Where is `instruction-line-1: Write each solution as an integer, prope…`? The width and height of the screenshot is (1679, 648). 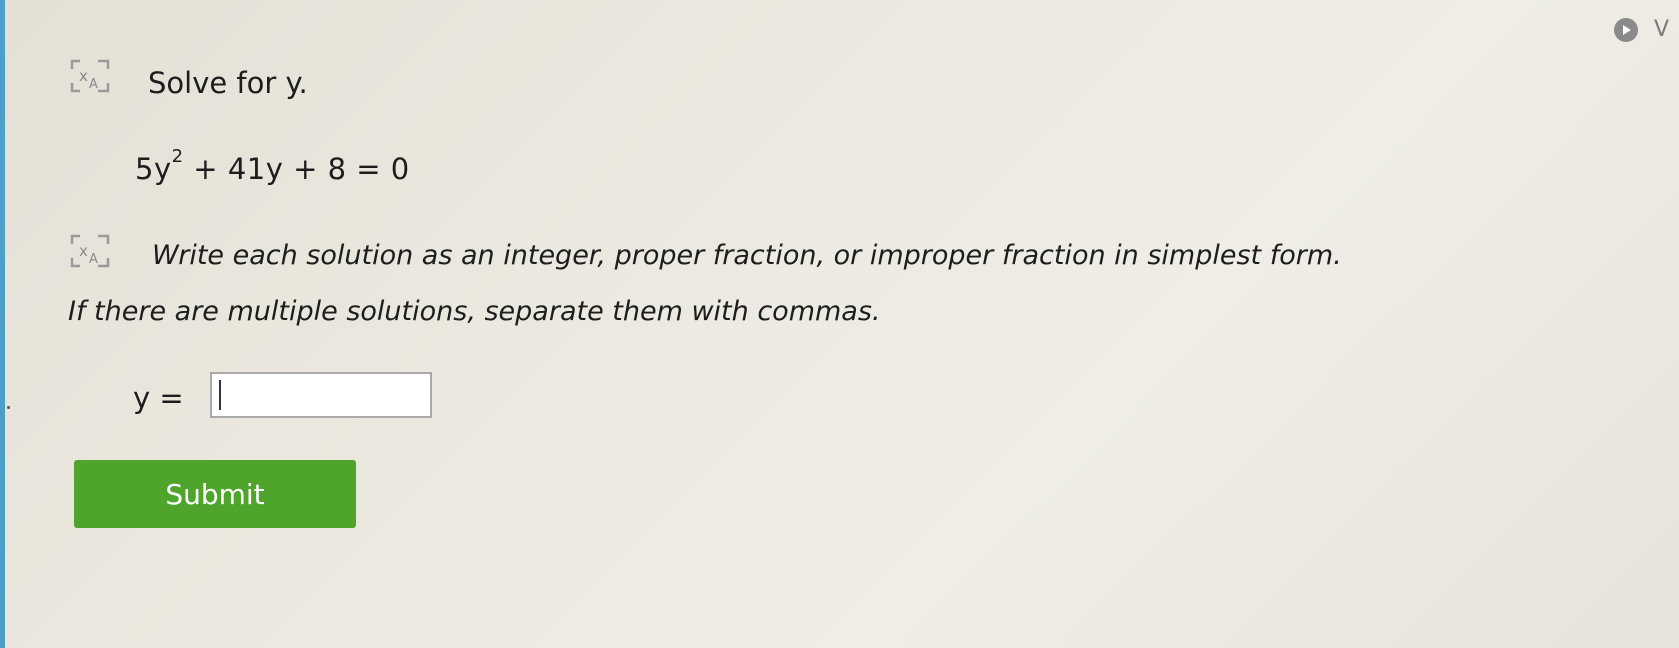 instruction-line-1: Write each solution as an integer, prope… is located at coordinates (747, 255).